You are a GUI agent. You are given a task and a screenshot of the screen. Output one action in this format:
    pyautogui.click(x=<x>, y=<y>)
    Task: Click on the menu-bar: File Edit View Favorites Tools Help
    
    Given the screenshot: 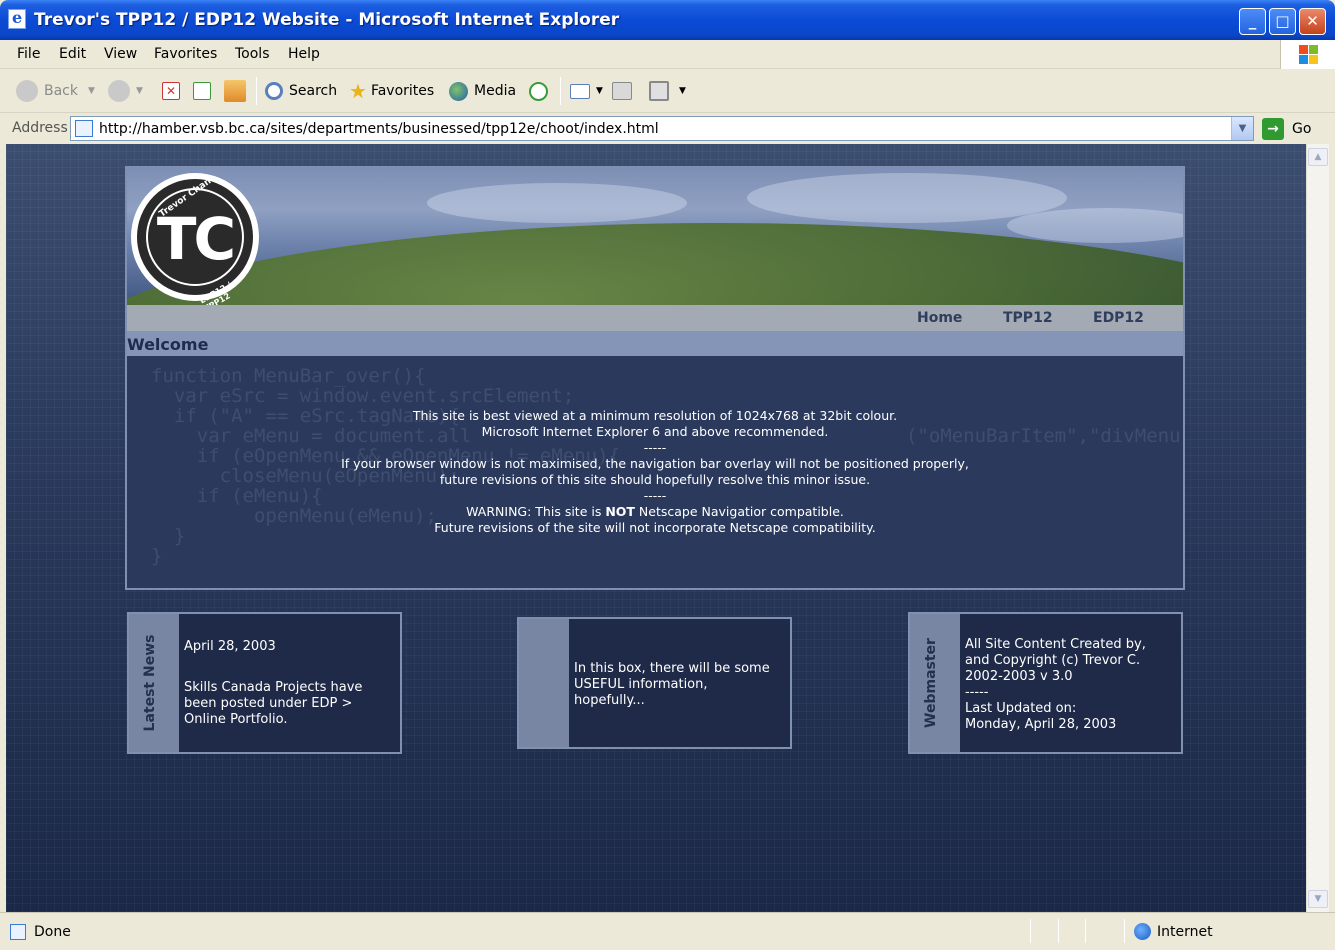 What is the action you would take?
    pyautogui.click(x=667, y=54)
    